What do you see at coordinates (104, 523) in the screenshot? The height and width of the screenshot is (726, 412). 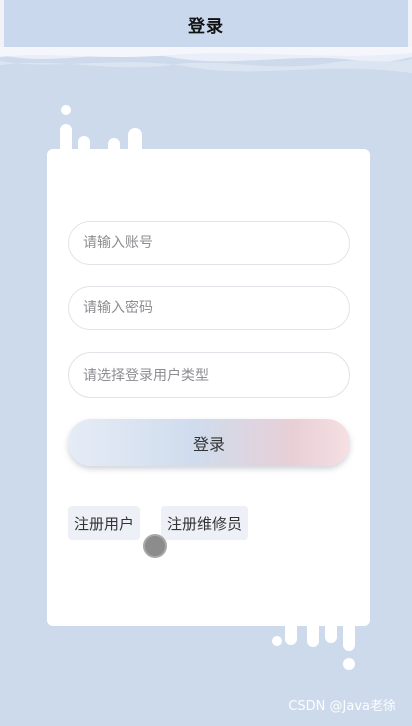 I see `register-user-button: 注册用户` at bounding box center [104, 523].